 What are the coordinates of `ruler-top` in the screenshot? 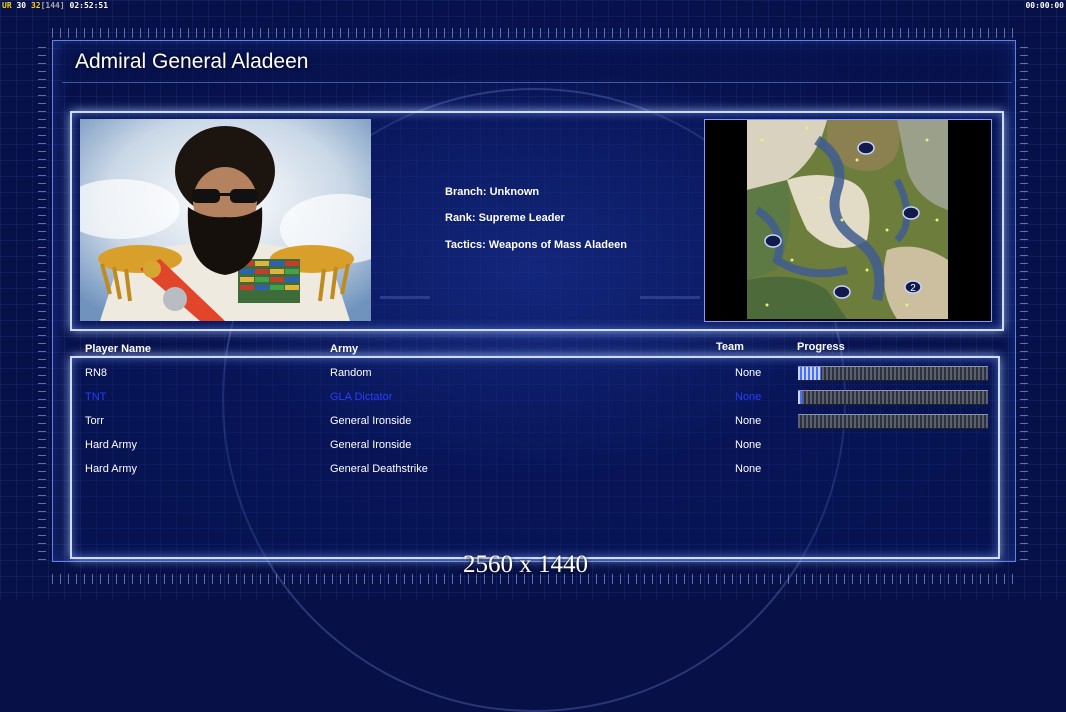 It's located at (533, 33).